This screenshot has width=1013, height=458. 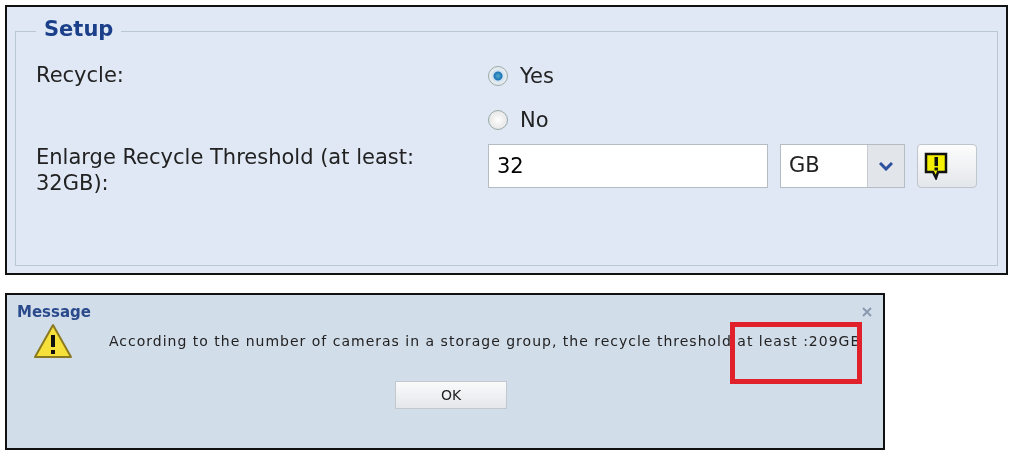 I want to click on radio-label: No, so click(x=534, y=120).